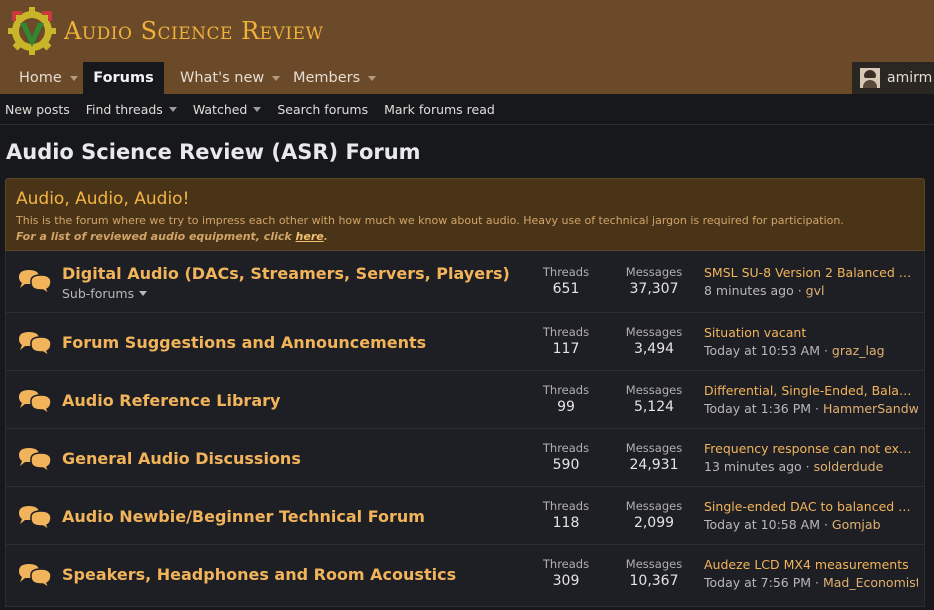  I want to click on category-note-suffix: ., so click(325, 236).